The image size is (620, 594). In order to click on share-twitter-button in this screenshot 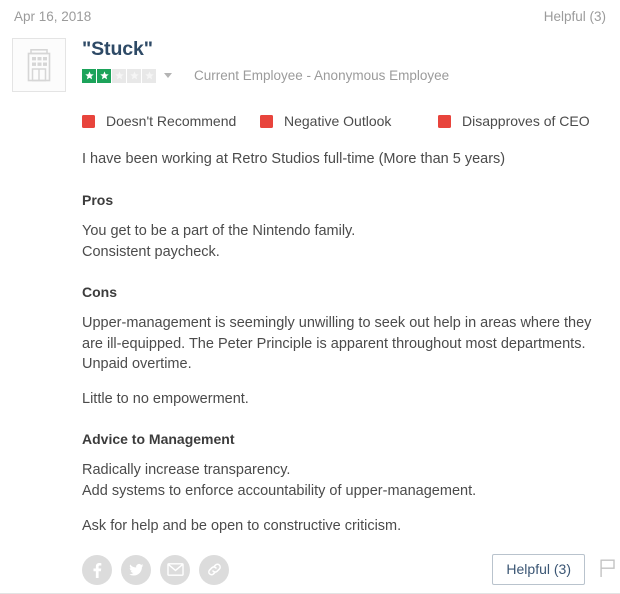, I will do `click(136, 569)`.